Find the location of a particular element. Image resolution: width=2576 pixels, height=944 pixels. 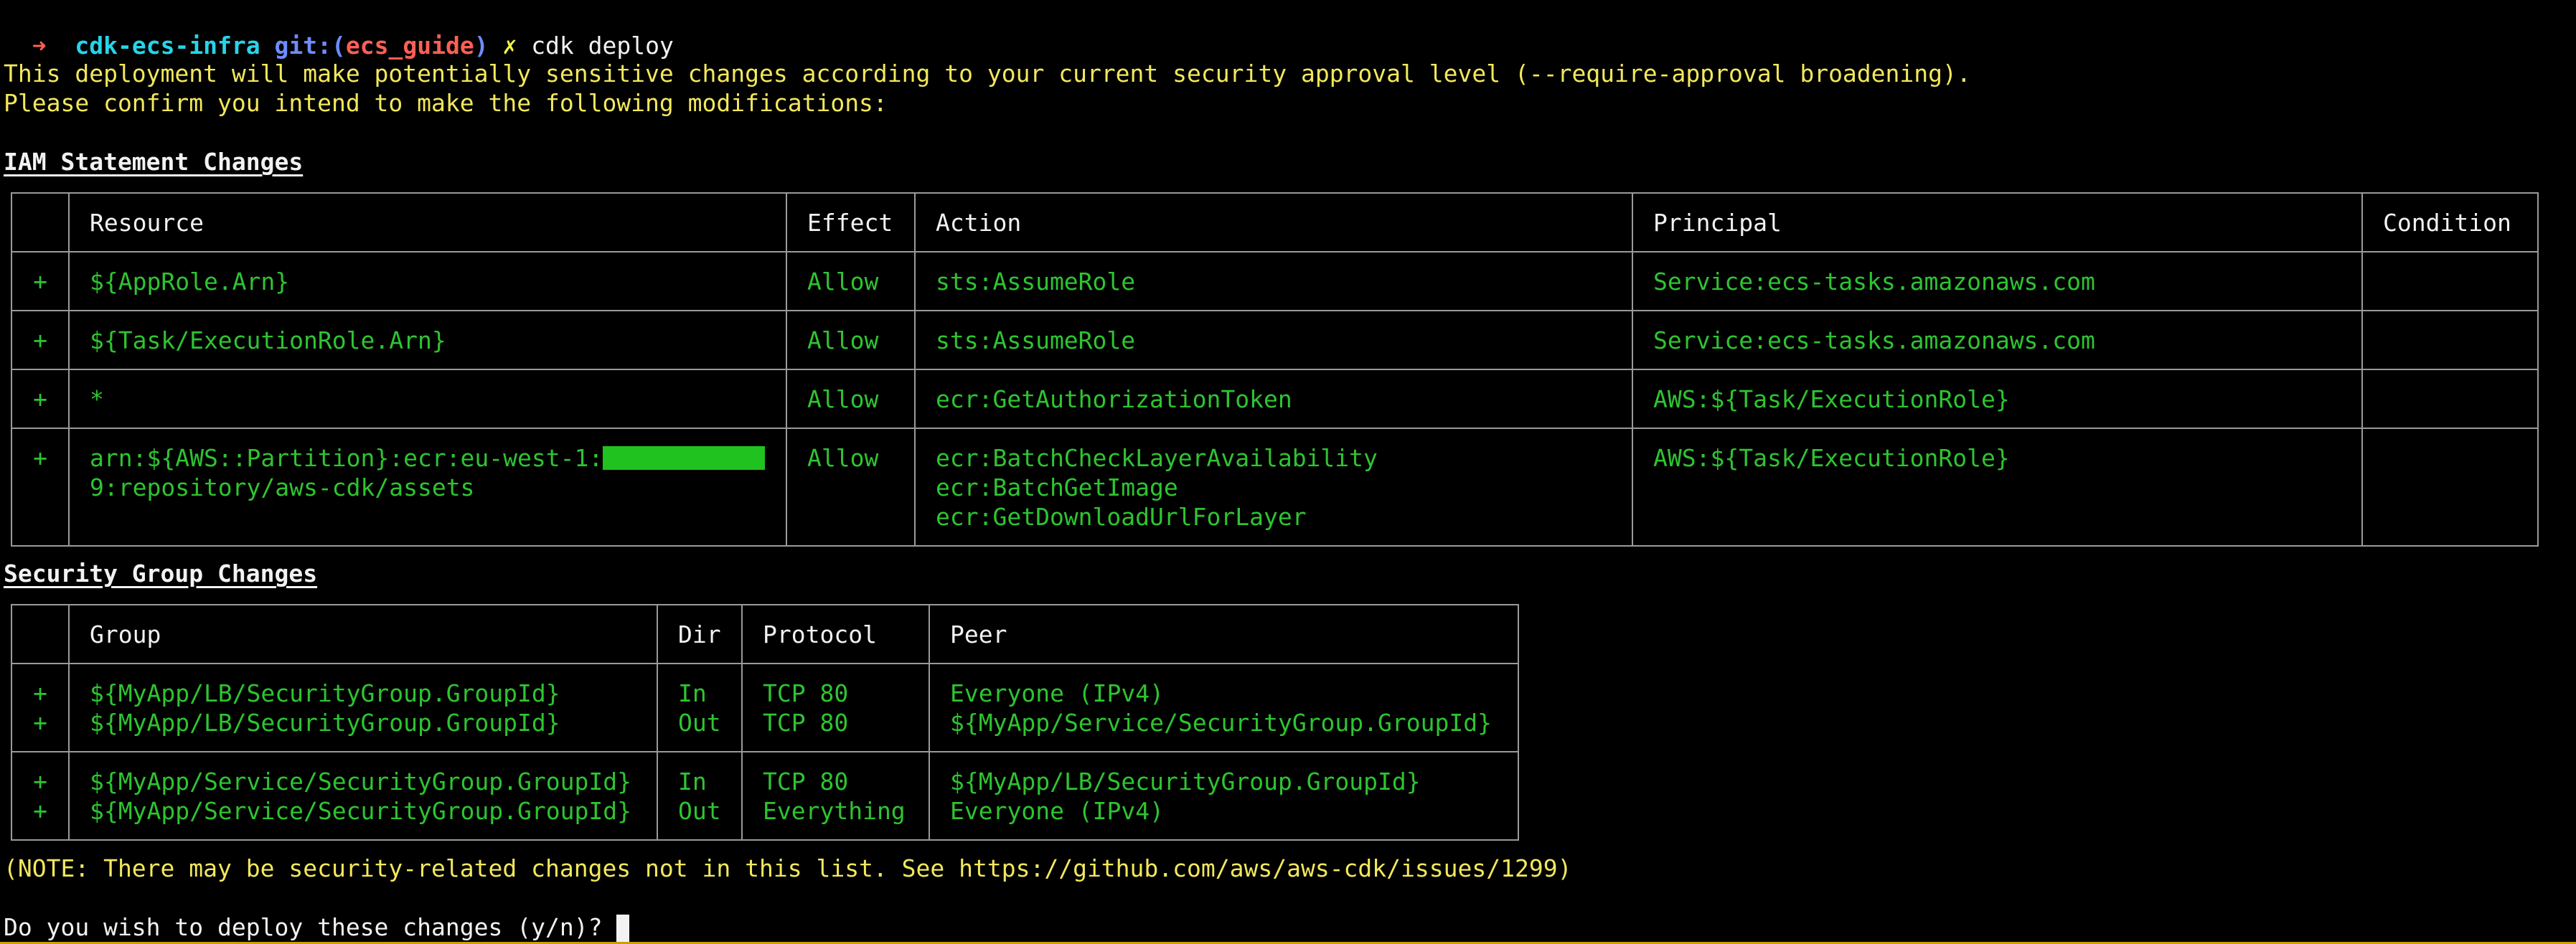

protocol-cell: TCP 80 TCP 80 is located at coordinates (835, 707).